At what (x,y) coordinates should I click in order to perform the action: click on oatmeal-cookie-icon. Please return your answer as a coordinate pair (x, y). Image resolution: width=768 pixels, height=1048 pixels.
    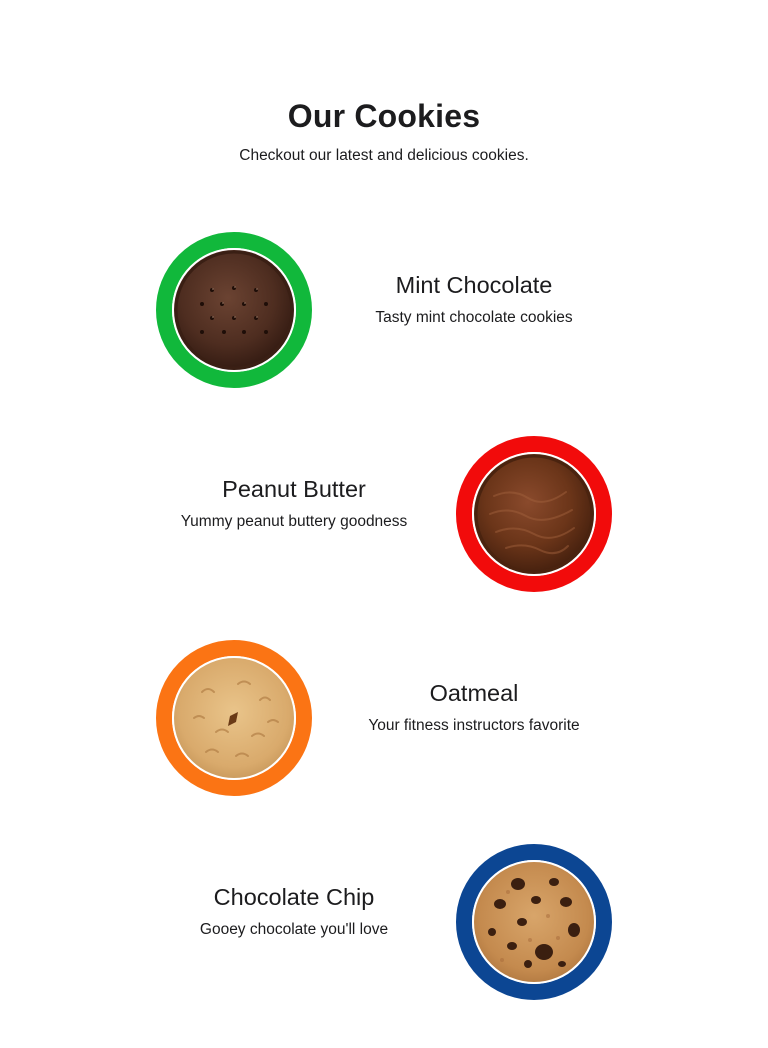
    Looking at the image, I should click on (234, 718).